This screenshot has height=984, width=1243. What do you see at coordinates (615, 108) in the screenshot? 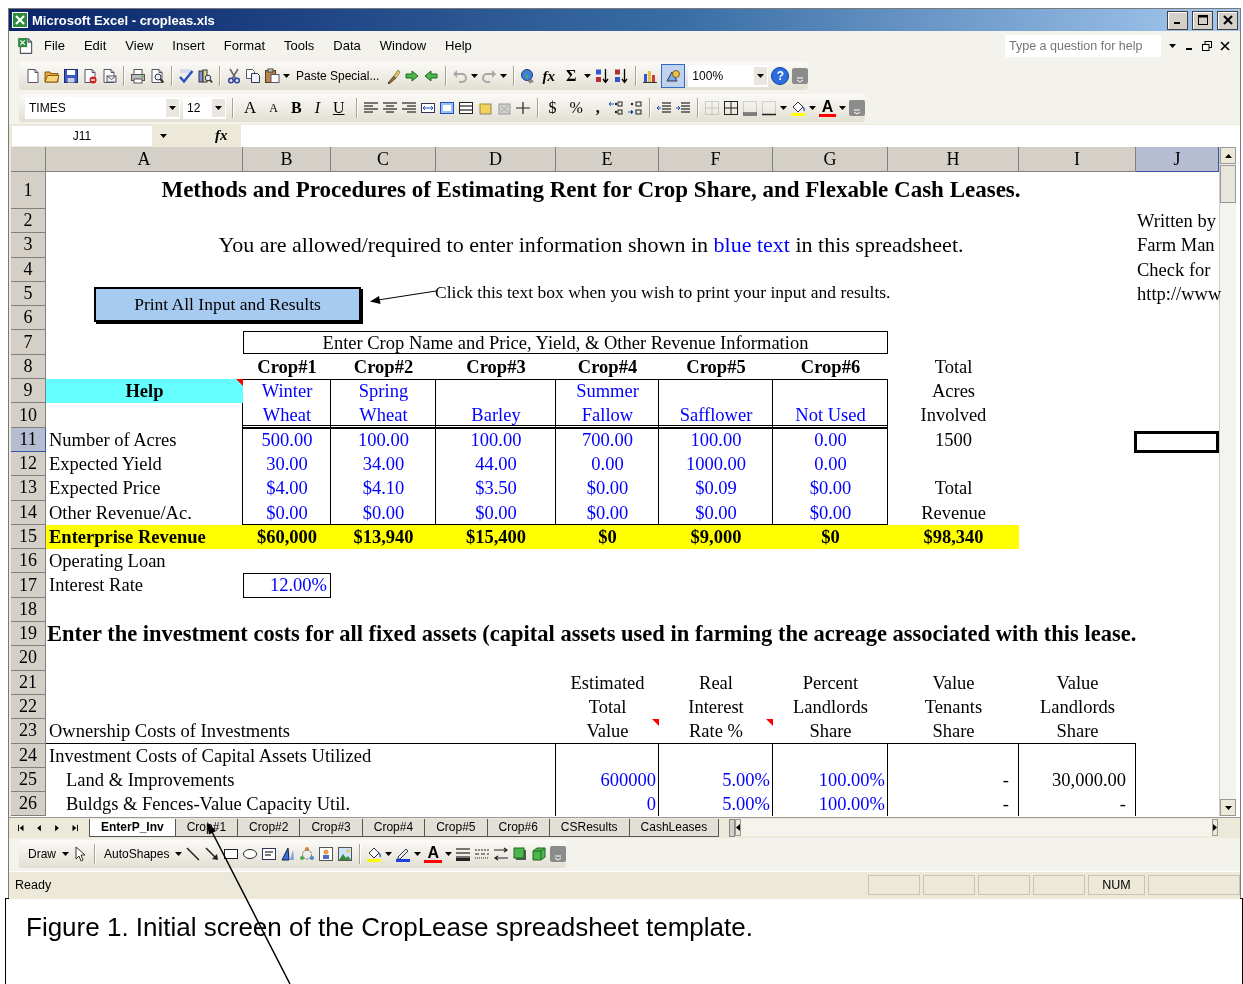
I see `decimal-increase-icon` at bounding box center [615, 108].